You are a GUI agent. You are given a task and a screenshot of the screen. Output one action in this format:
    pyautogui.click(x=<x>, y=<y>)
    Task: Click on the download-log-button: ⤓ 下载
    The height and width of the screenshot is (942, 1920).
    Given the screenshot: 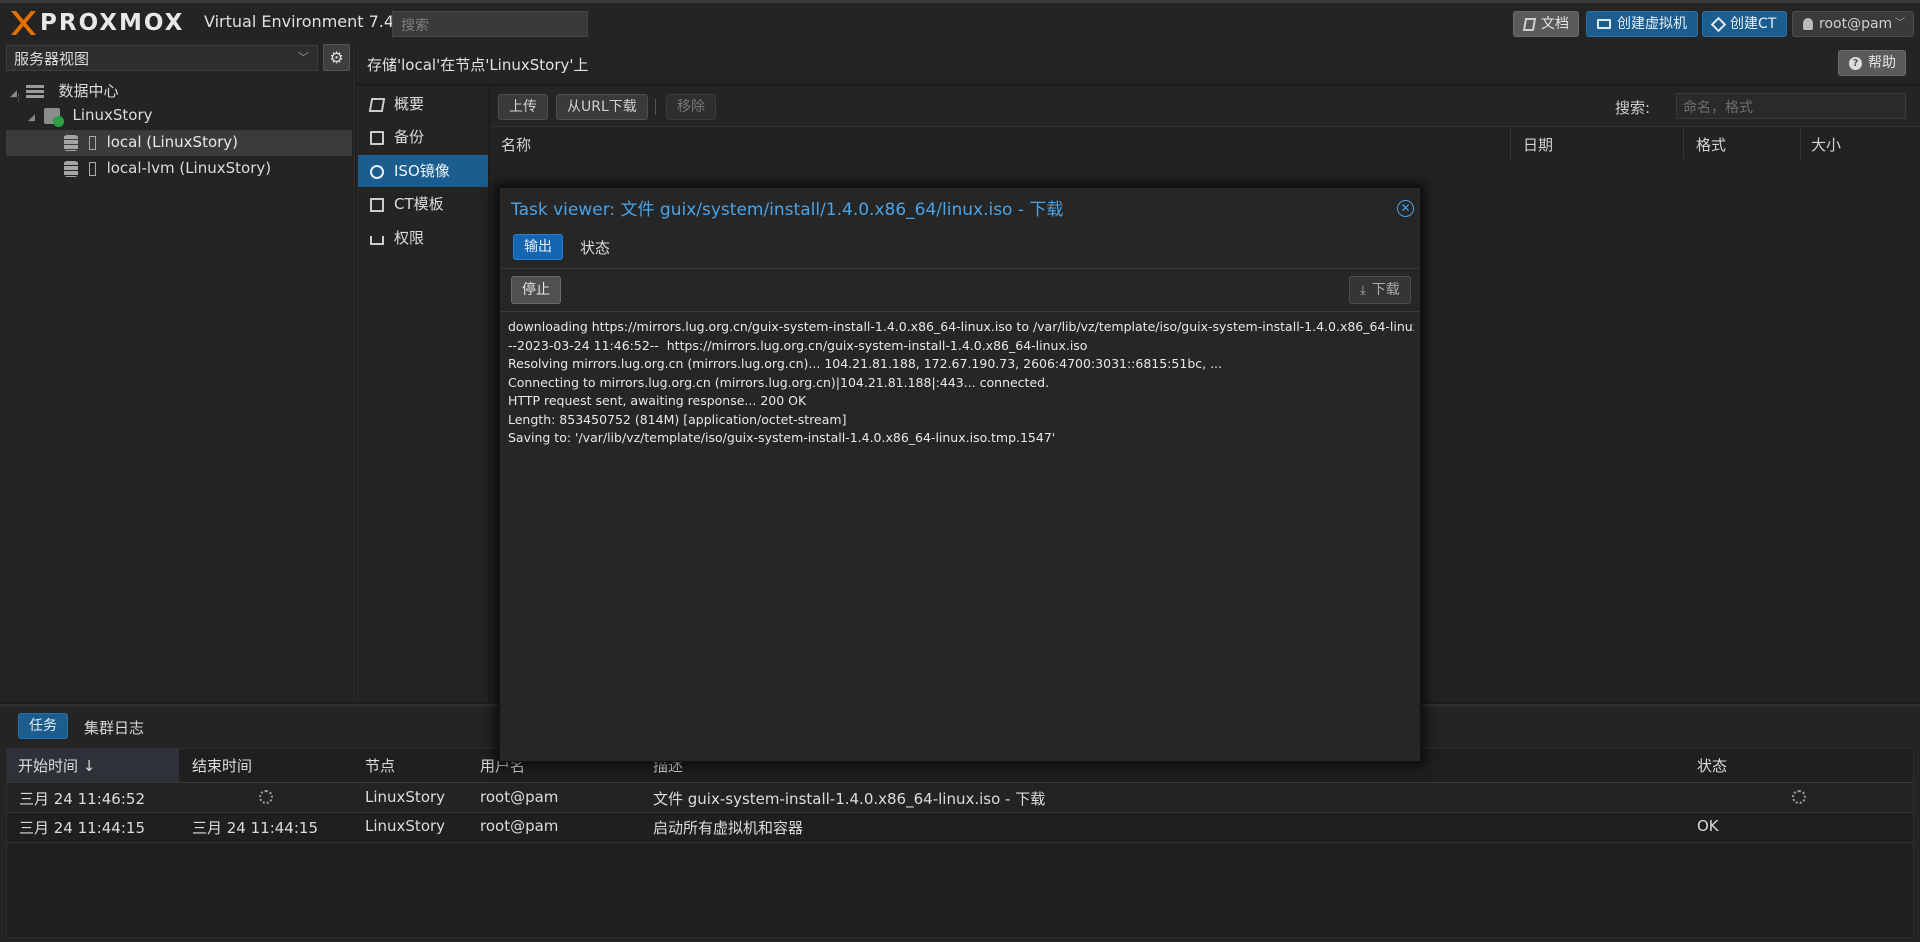 What is the action you would take?
    pyautogui.click(x=1380, y=290)
    